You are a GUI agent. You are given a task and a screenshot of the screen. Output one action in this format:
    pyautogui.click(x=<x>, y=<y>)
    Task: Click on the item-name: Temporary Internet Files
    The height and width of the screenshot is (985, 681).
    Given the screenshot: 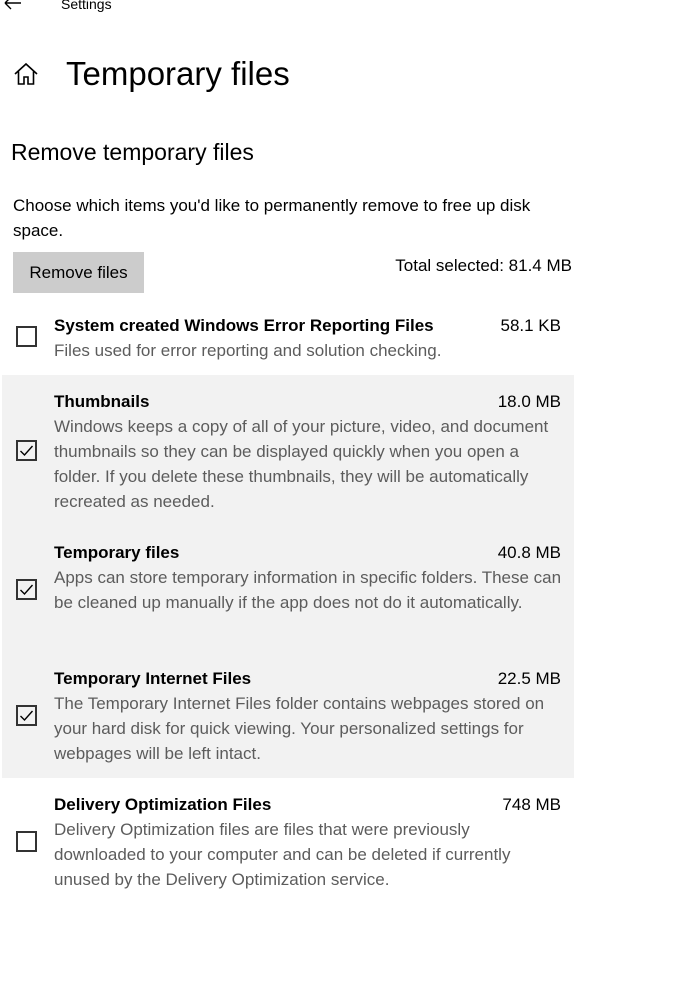 What is the action you would take?
    pyautogui.click(x=153, y=678)
    